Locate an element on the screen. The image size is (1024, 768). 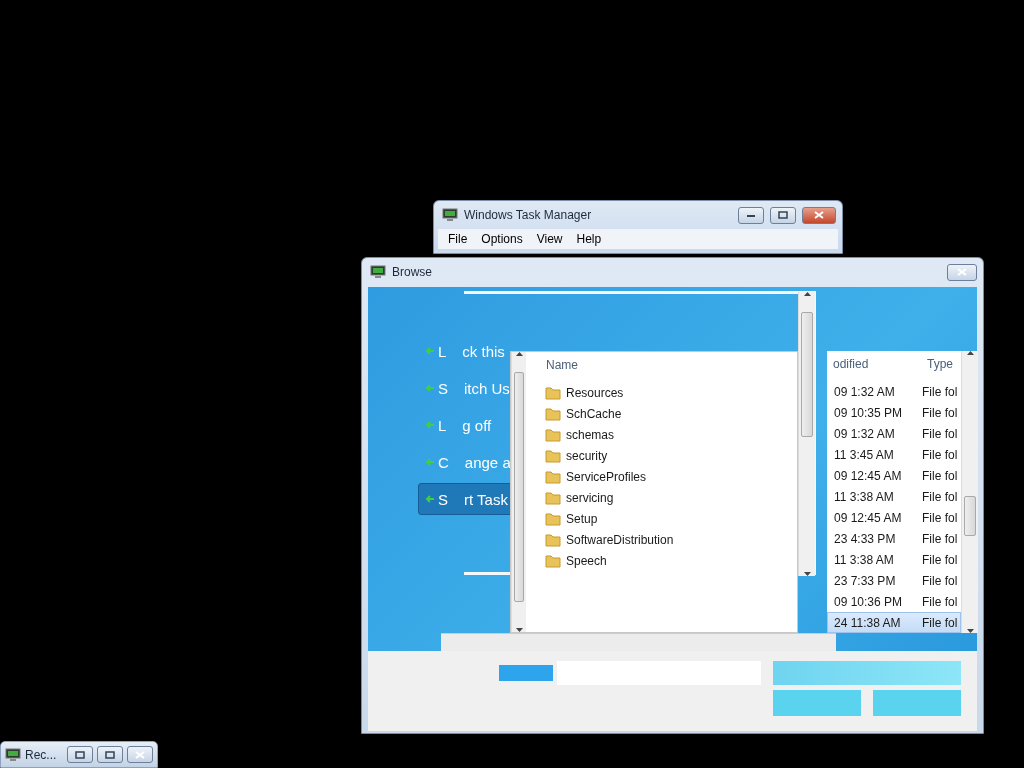
modified-cell-text: 23 4:33 PM is located at coordinates (865, 538).